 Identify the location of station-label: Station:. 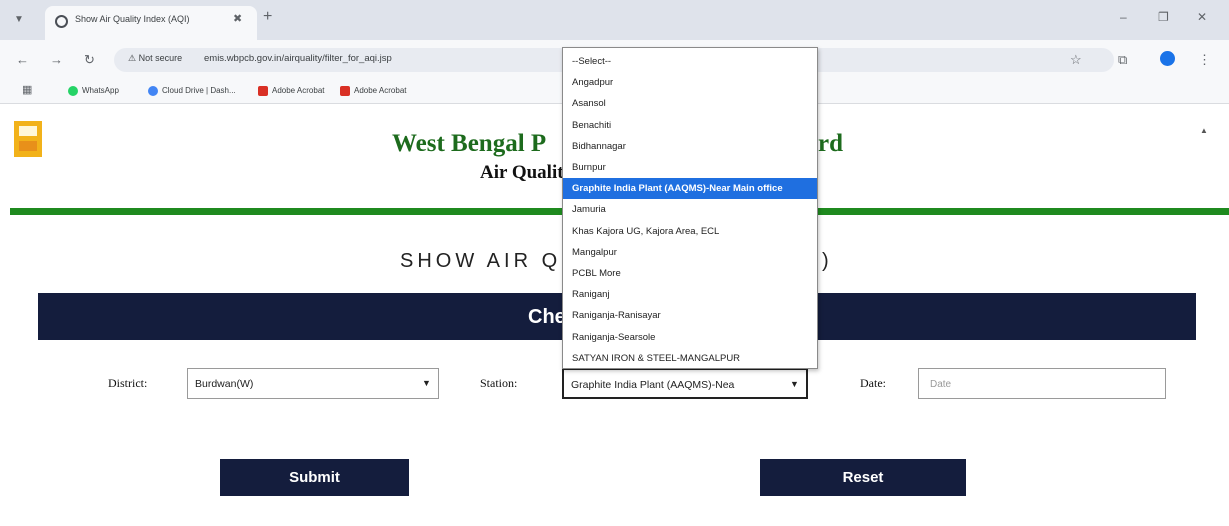
(499, 383).